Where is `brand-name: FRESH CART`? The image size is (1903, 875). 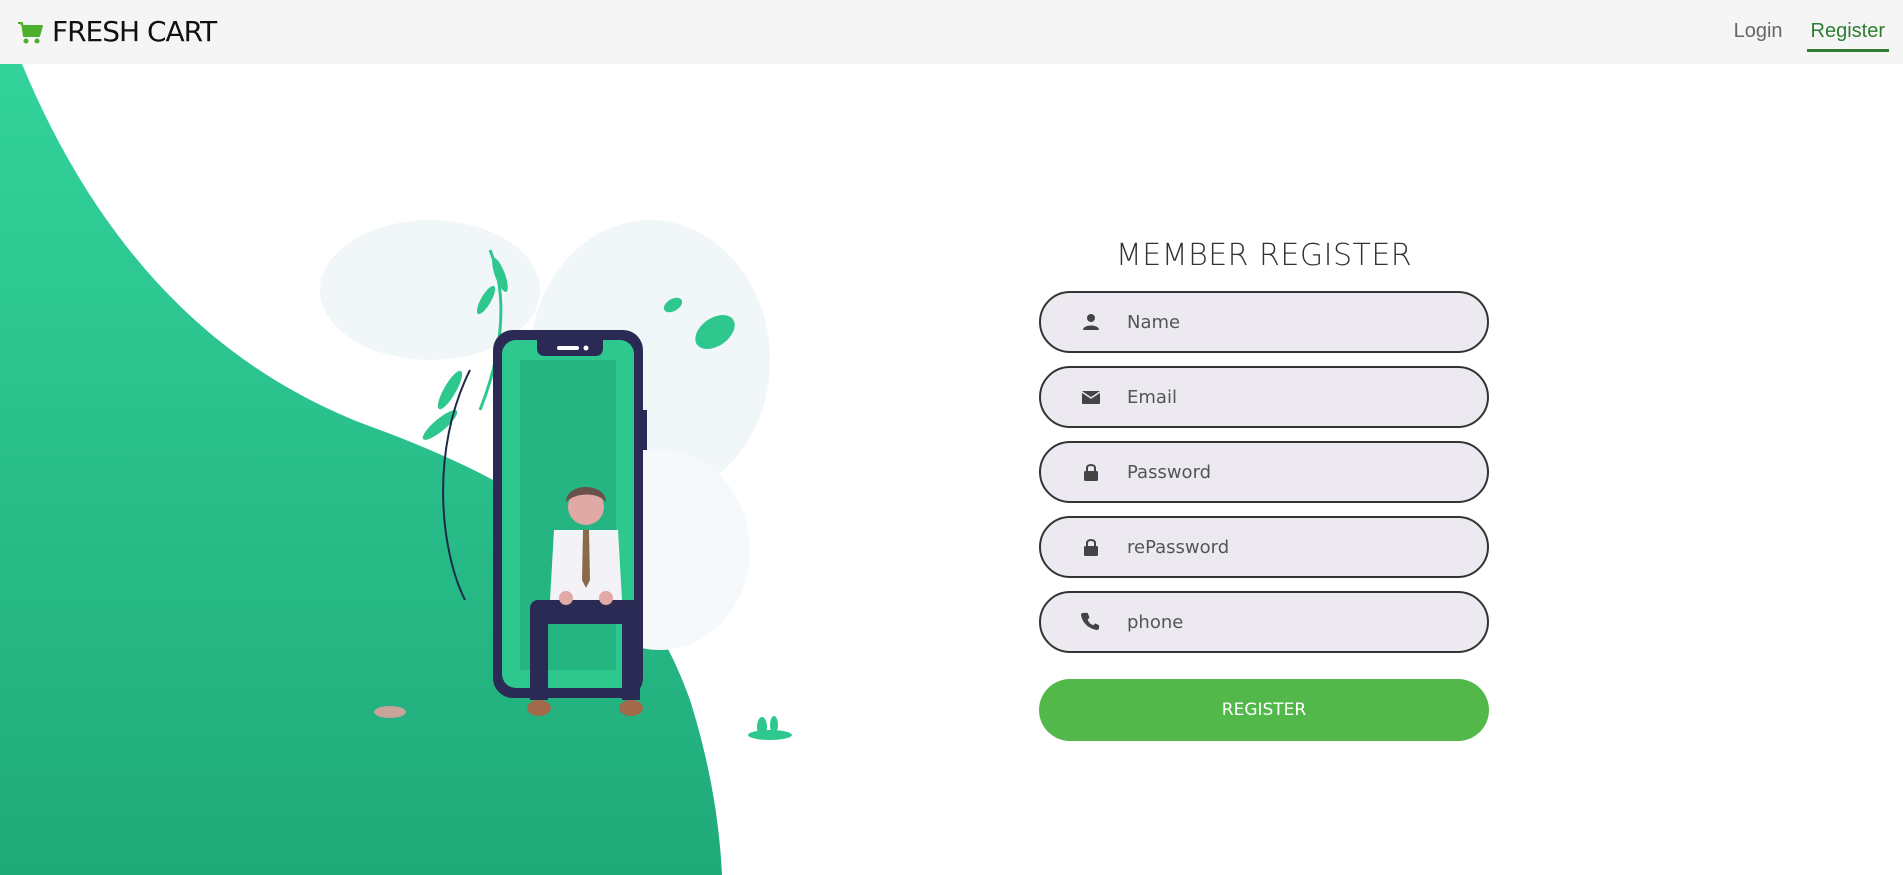
brand-name: FRESH CART is located at coordinates (134, 31).